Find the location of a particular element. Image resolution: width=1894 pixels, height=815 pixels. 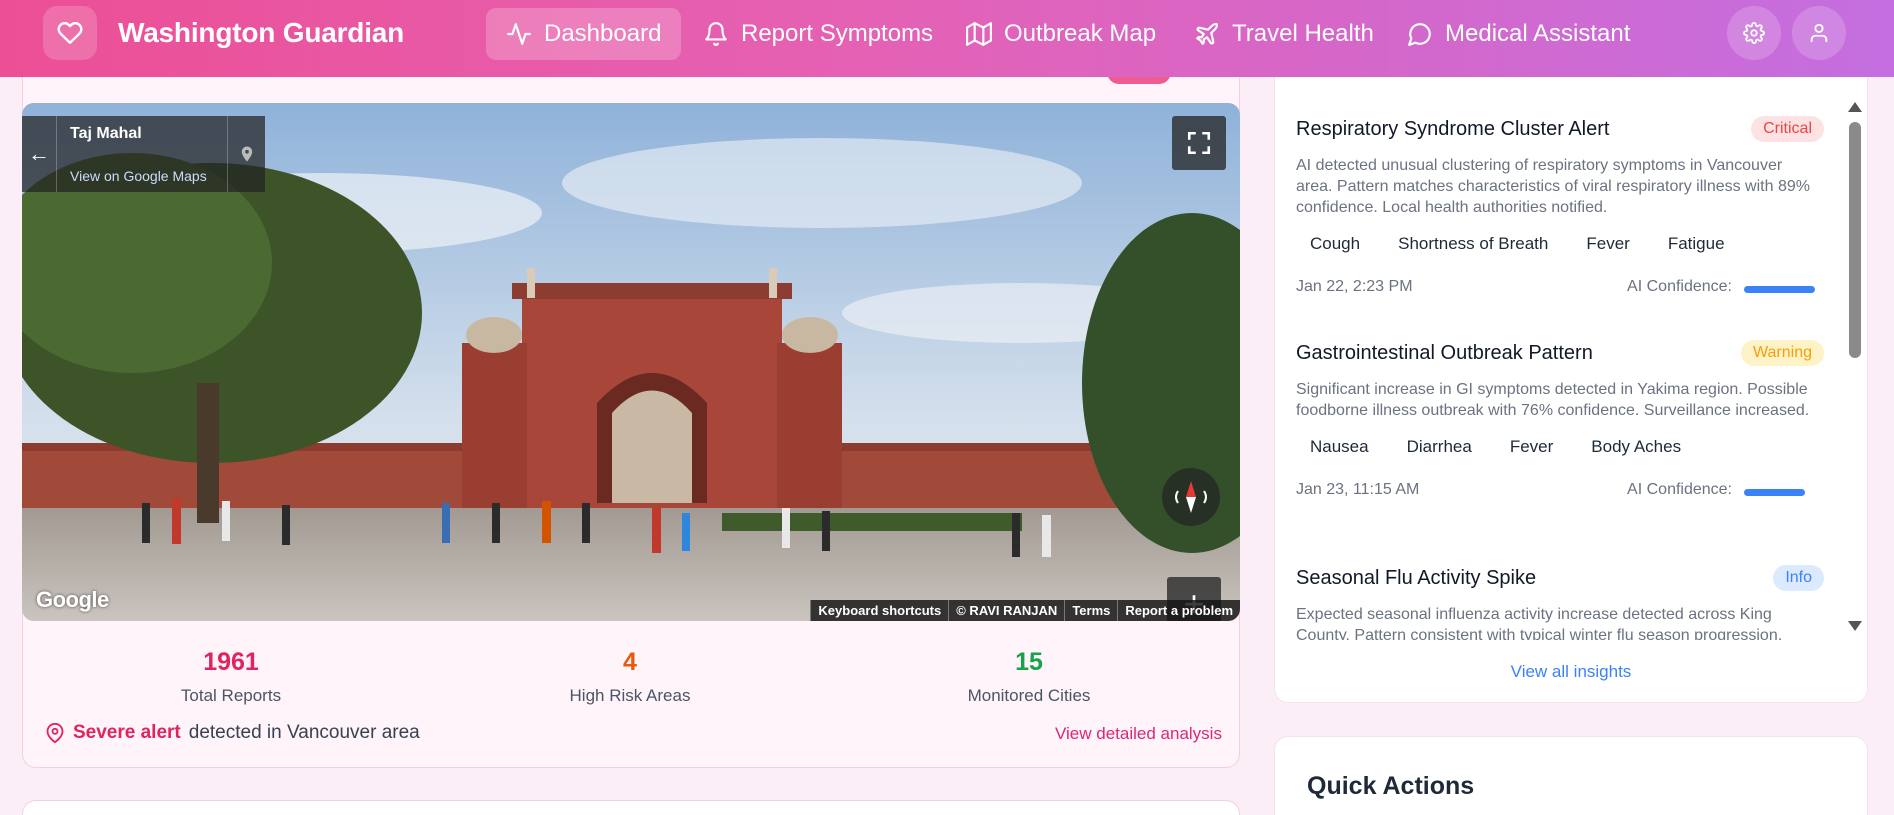

settings-button is located at coordinates (1754, 33).